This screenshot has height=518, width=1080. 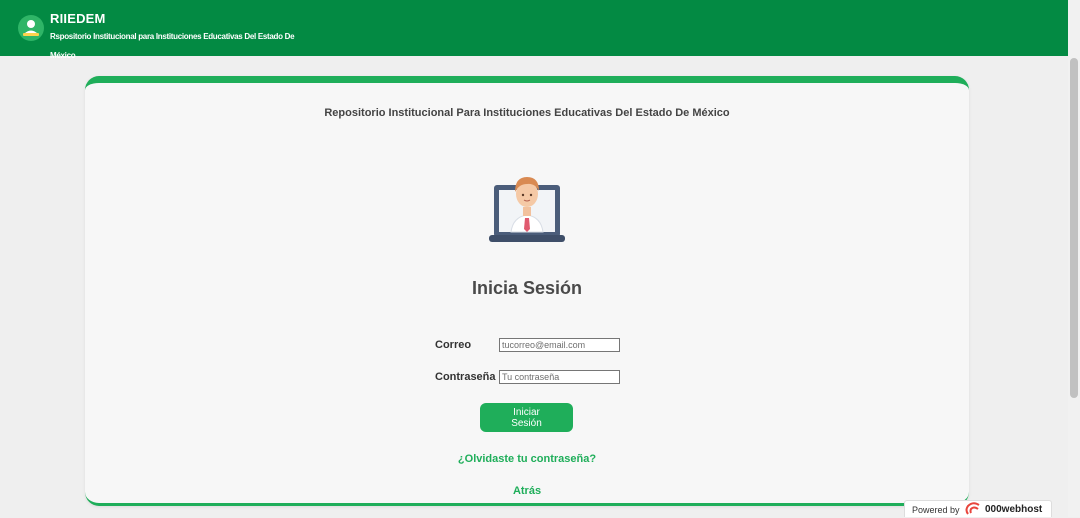 What do you see at coordinates (559, 377) in the screenshot?
I see `password-field` at bounding box center [559, 377].